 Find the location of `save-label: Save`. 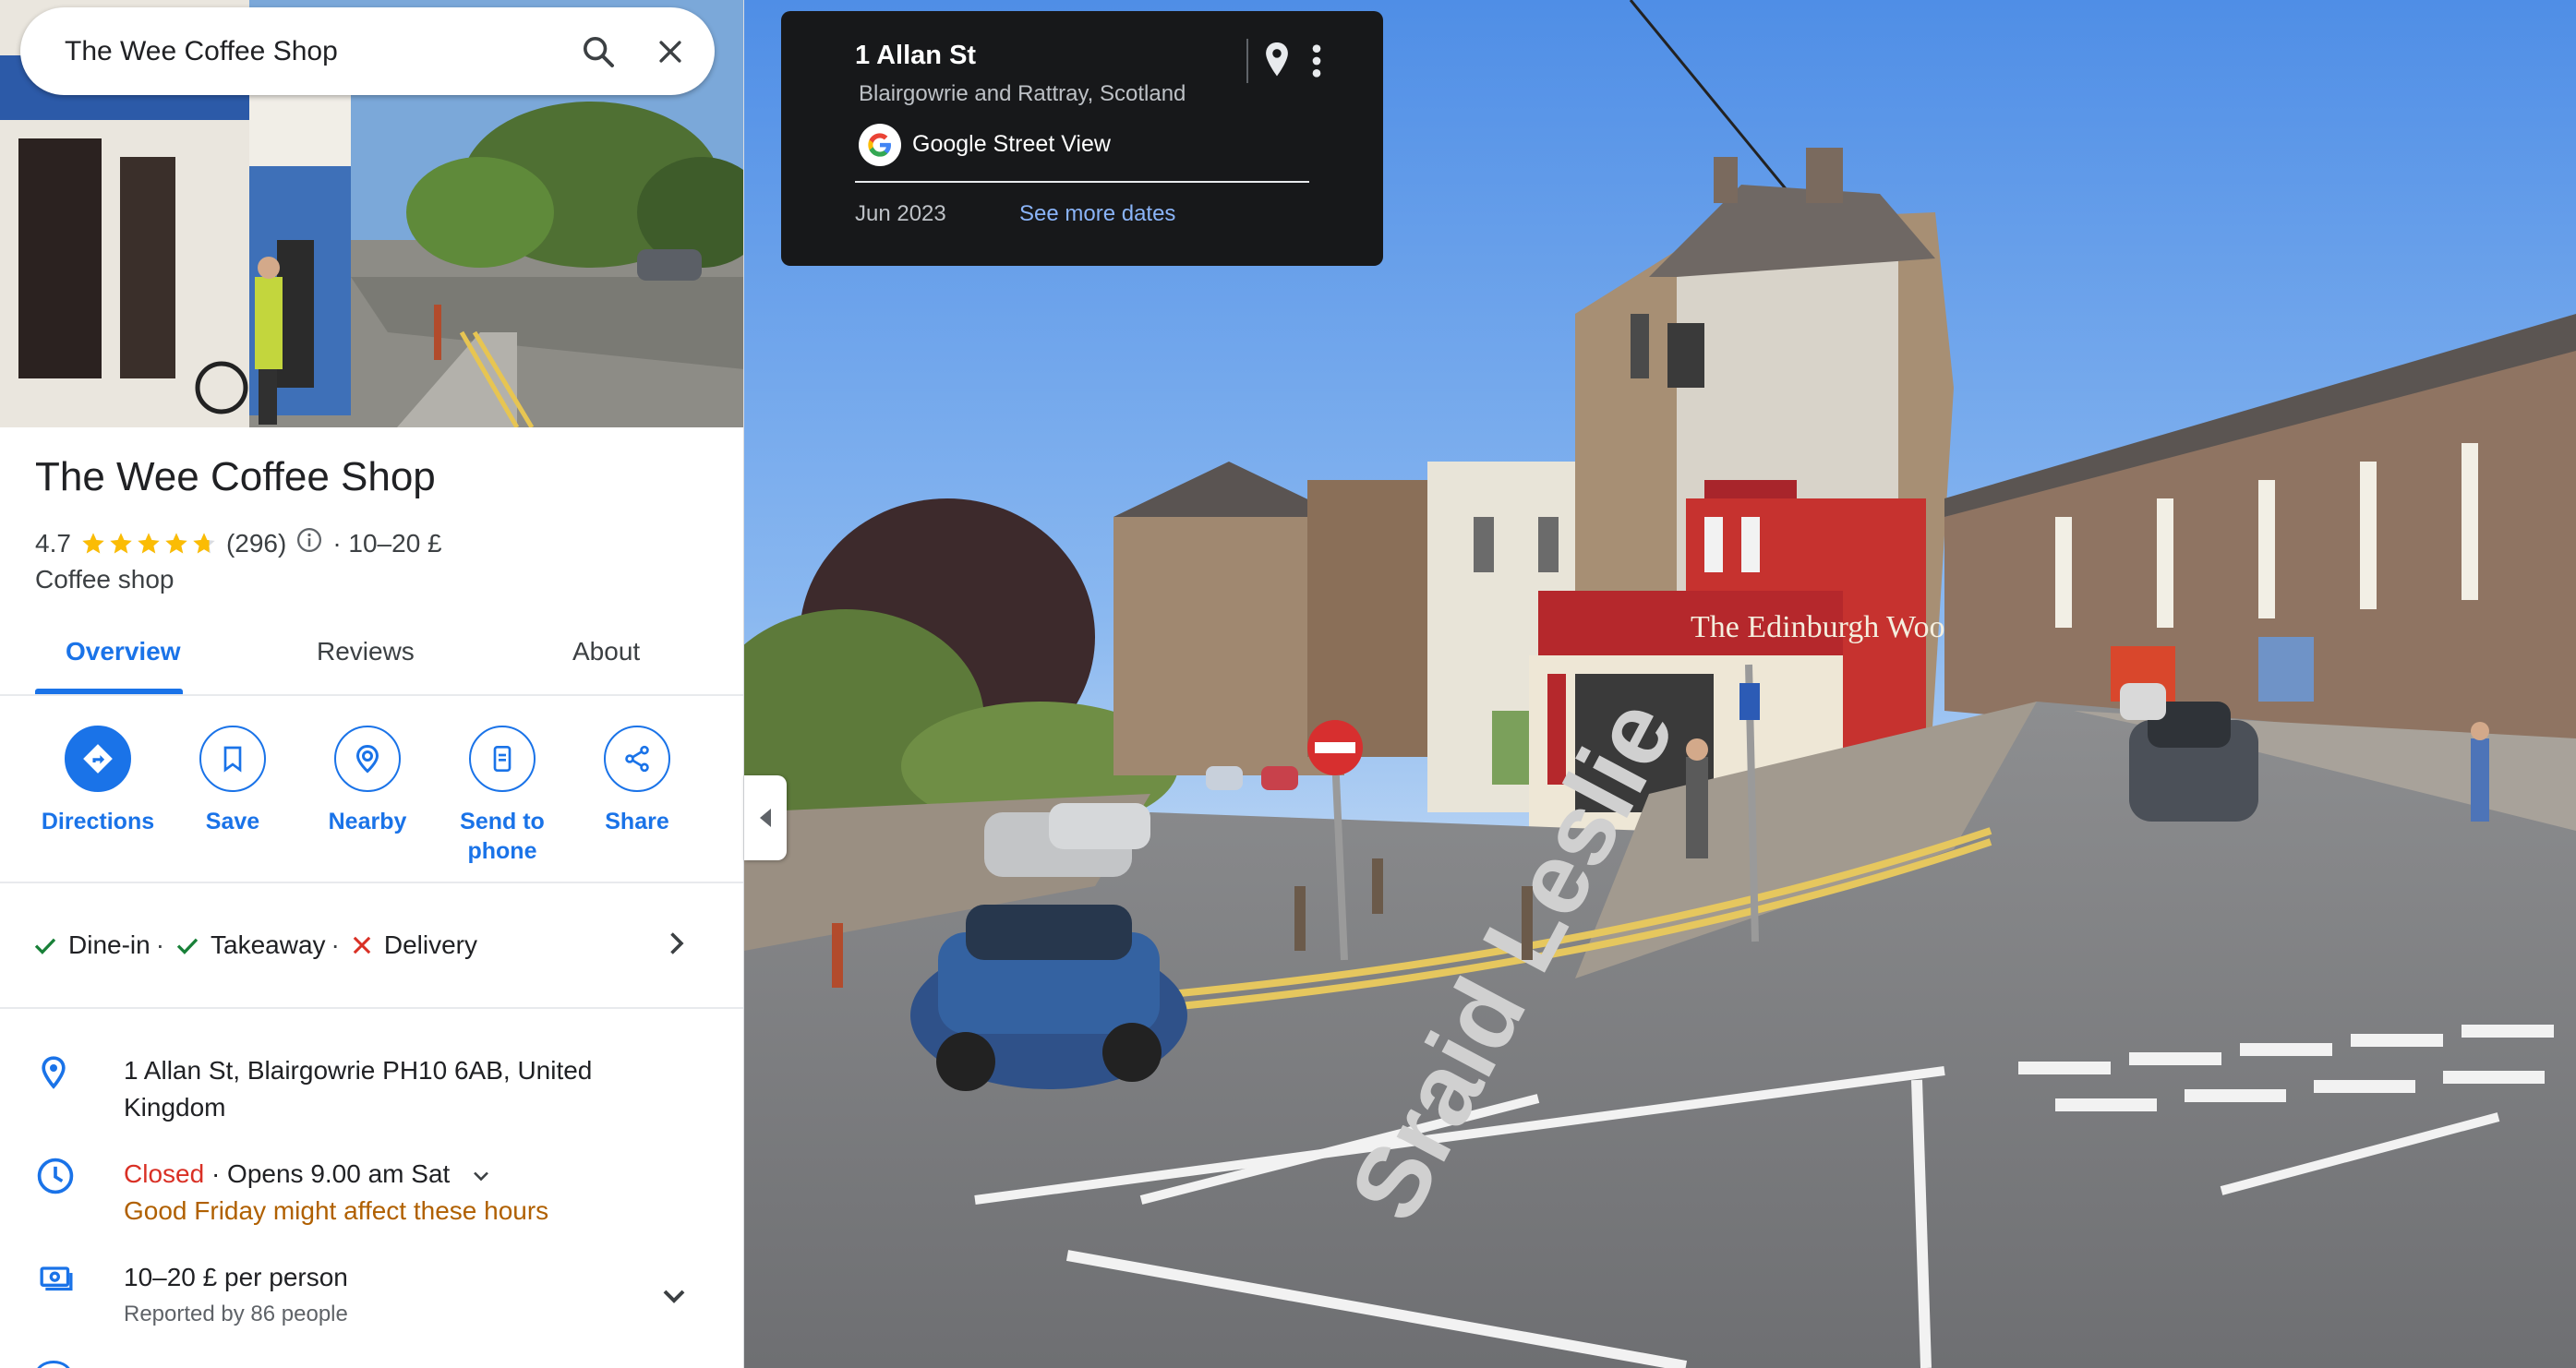

save-label: Save is located at coordinates (232, 821).